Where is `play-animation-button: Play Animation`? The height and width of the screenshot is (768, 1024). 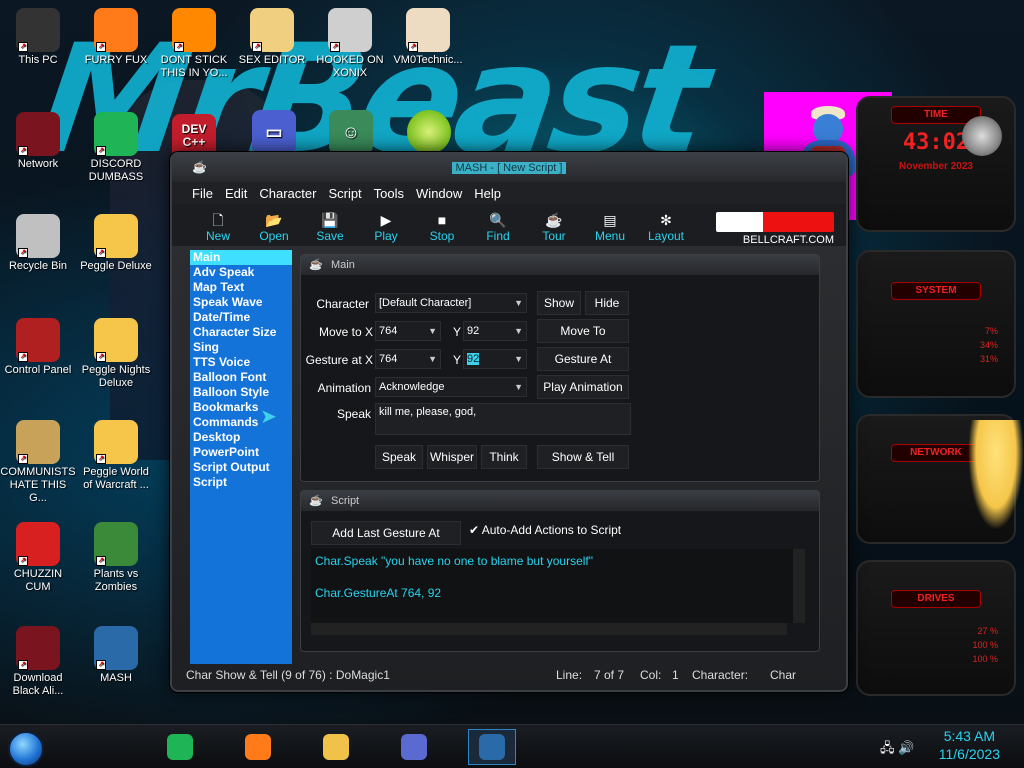 play-animation-button: Play Animation is located at coordinates (583, 387).